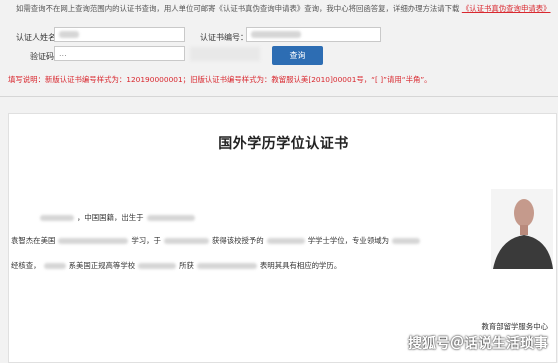 This screenshot has width=558, height=363. What do you see at coordinates (283, 144) in the screenshot?
I see `certificate-title: 国外学历学位认证书` at bounding box center [283, 144].